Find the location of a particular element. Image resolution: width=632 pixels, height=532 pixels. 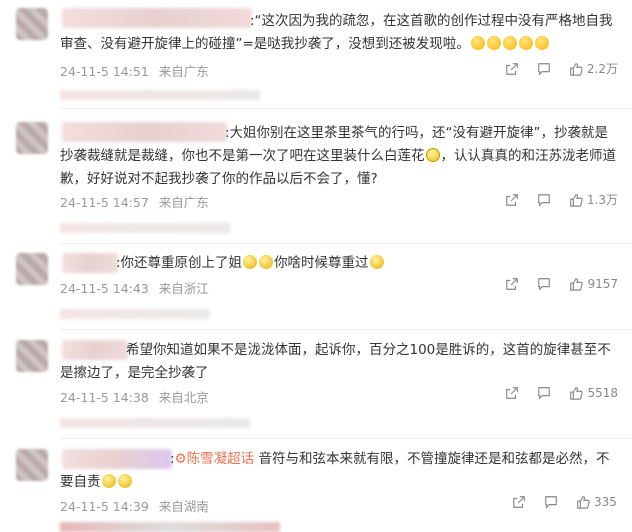

comment-text: :你还尊重原创上了姐 你啥时候尊重过 is located at coordinates (340, 263).